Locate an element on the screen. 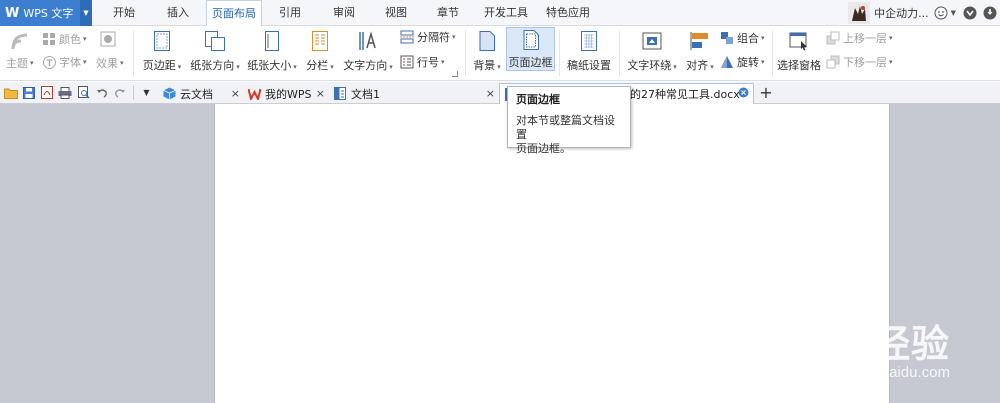 Image resolution: width=1000 pixels, height=403 pixels. text-wrap-dropdown-icon: ▾ is located at coordinates (675, 67).